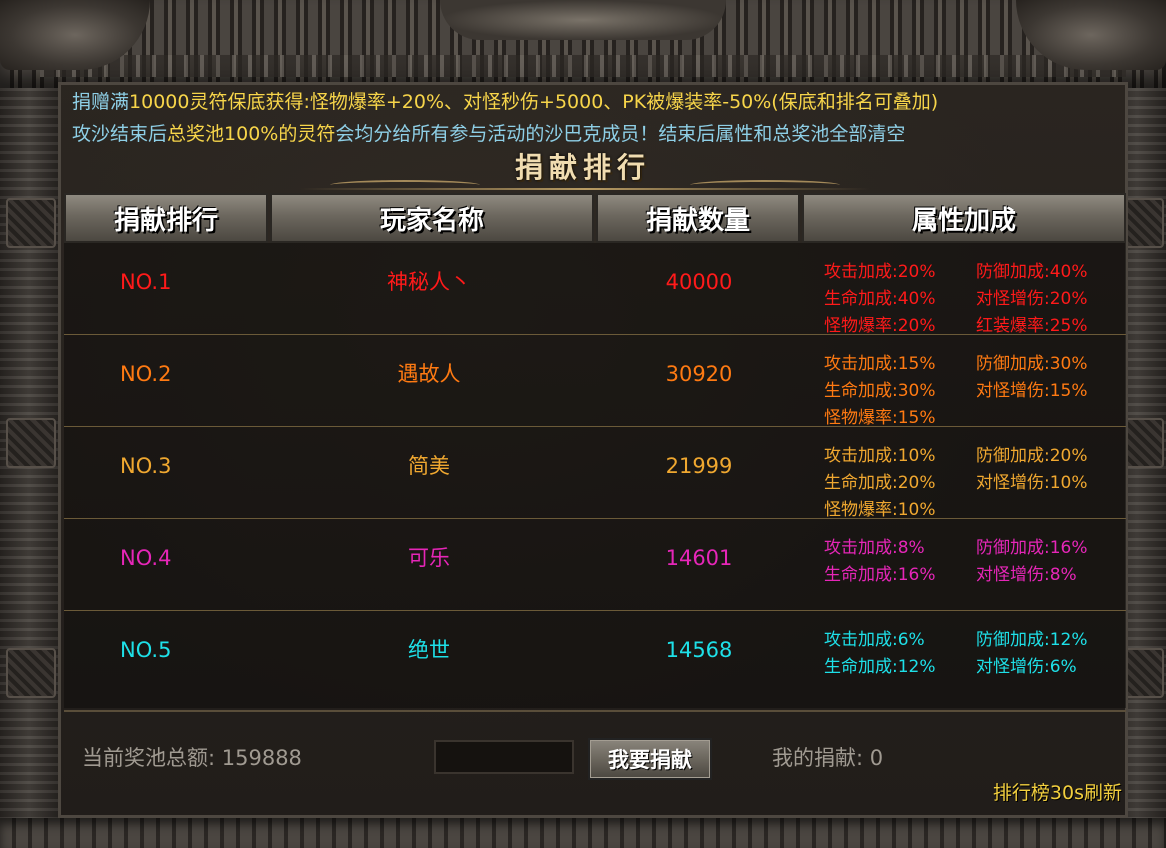  What do you see at coordinates (146, 466) in the screenshot?
I see `rank-cell: NO.3` at bounding box center [146, 466].